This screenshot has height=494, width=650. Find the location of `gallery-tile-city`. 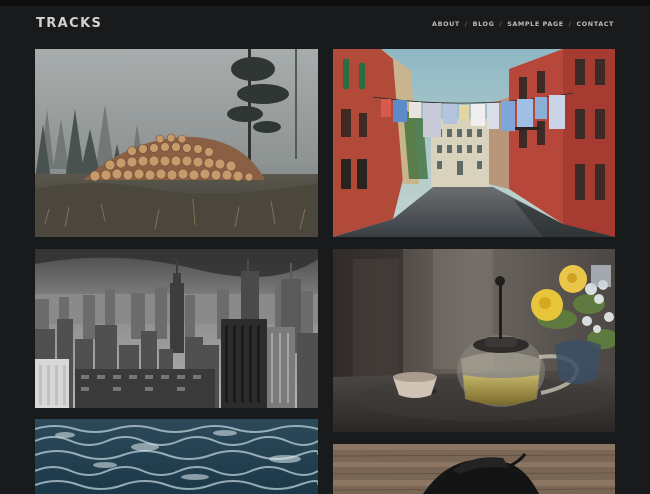

gallery-tile-city is located at coordinates (176, 328).